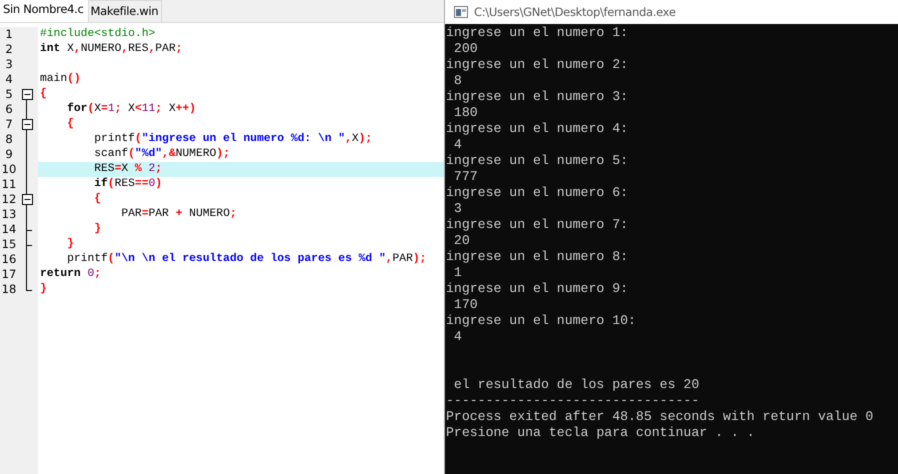 This screenshot has height=474, width=898. Describe the element at coordinates (538, 129) in the screenshot. I see `console-prompt: ingrese un el numero 4:` at that location.